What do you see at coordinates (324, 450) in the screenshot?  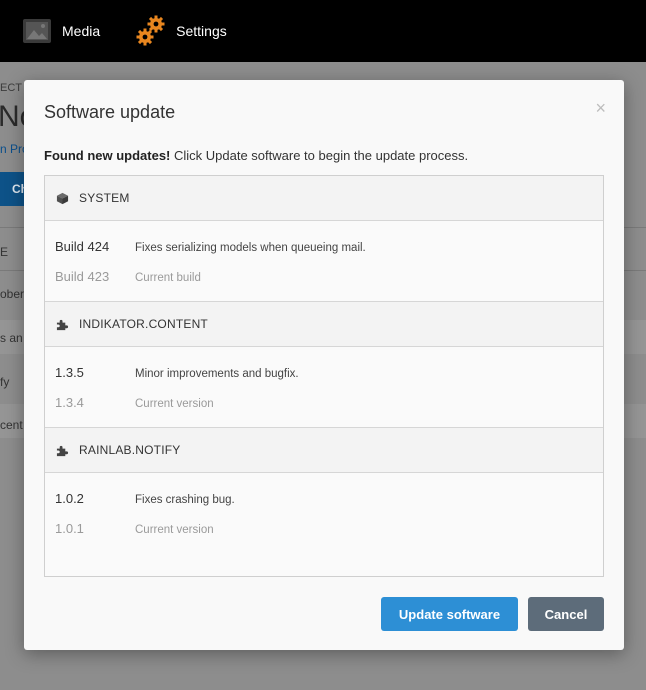 I see `update-section-header: RAINLAB.NOTIFY` at bounding box center [324, 450].